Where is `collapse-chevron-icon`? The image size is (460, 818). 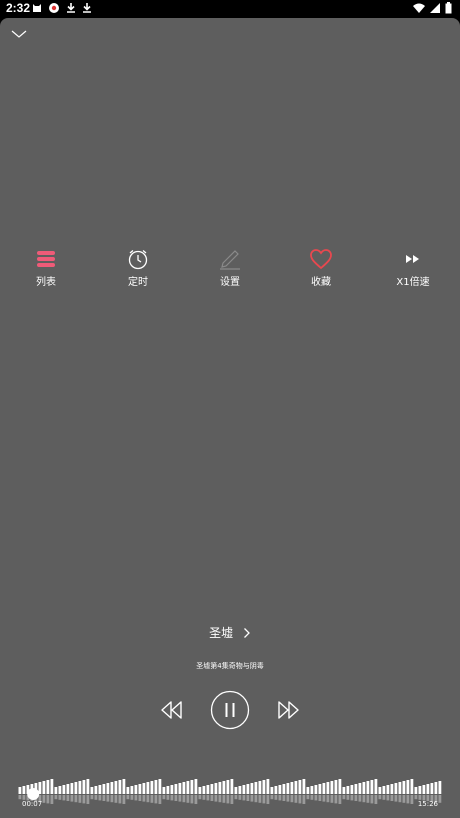 collapse-chevron-icon is located at coordinates (19, 34).